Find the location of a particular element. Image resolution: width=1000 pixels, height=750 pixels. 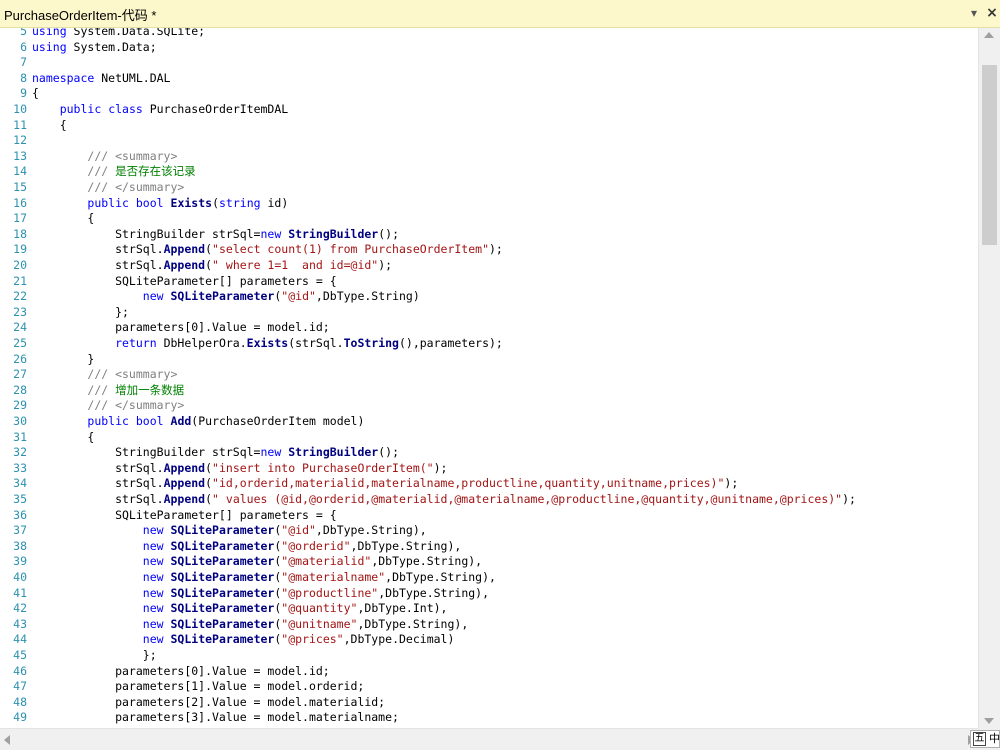

code-line: 47 parameters[1].Value = model.orderid; is located at coordinates (489, 687).